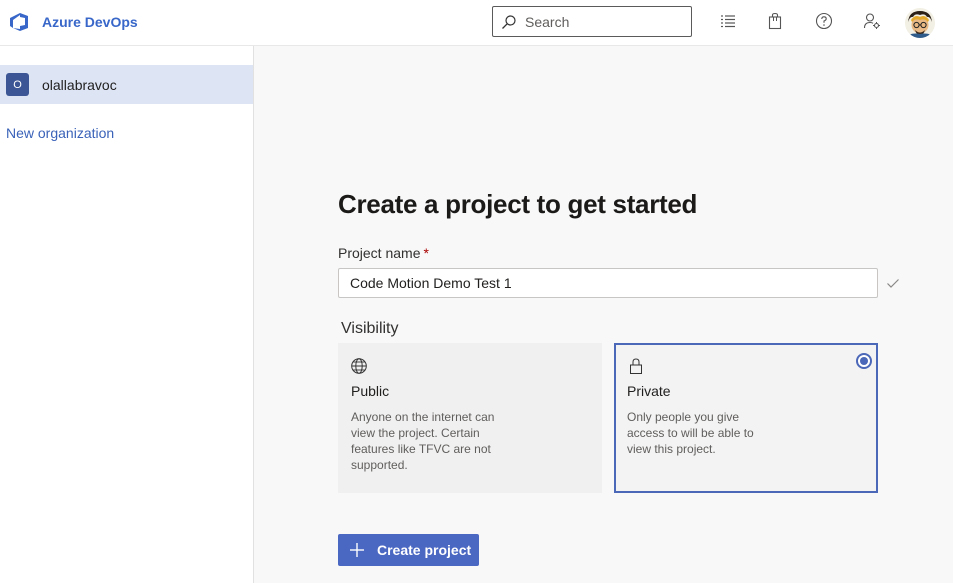 Image resolution: width=953 pixels, height=583 pixels. What do you see at coordinates (126, 84) in the screenshot?
I see `sidebar-item-organization: O olallabravoc` at bounding box center [126, 84].